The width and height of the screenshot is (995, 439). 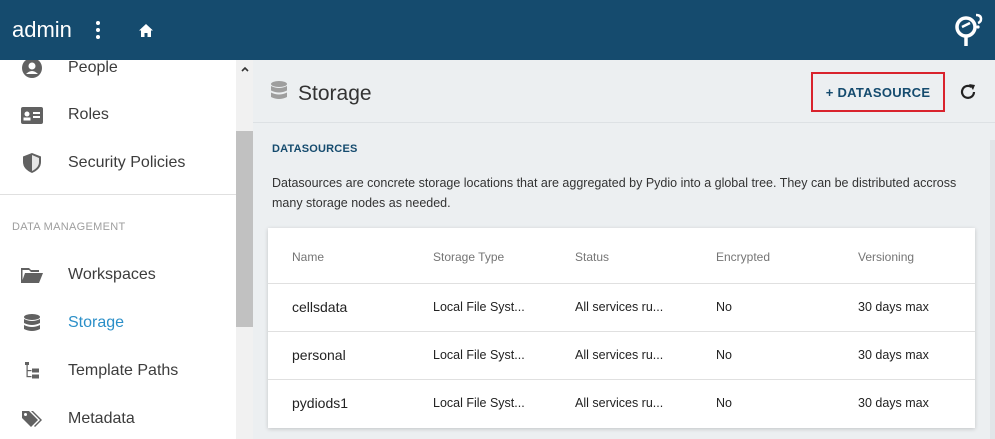 What do you see at coordinates (320, 307) in the screenshot?
I see `cell-name: cellsdata` at bounding box center [320, 307].